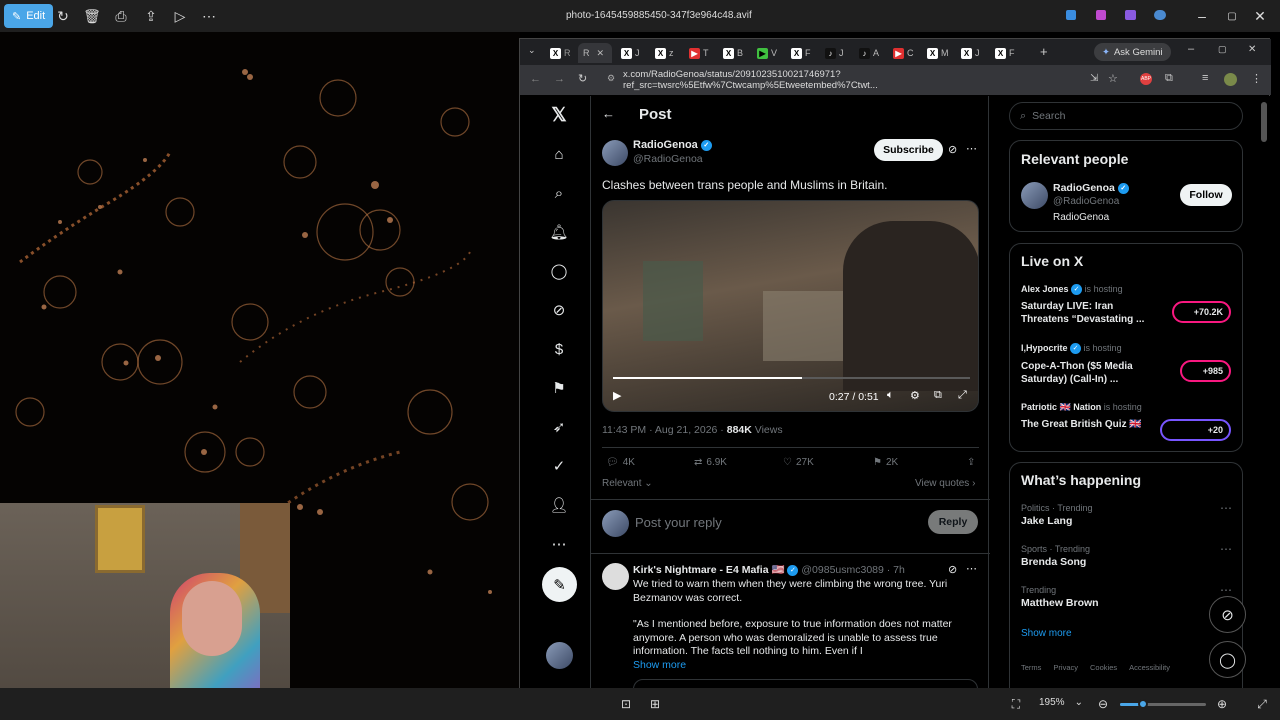  What do you see at coordinates (655, 704) in the screenshot?
I see `ocr-icon: ⊞` at bounding box center [655, 704].